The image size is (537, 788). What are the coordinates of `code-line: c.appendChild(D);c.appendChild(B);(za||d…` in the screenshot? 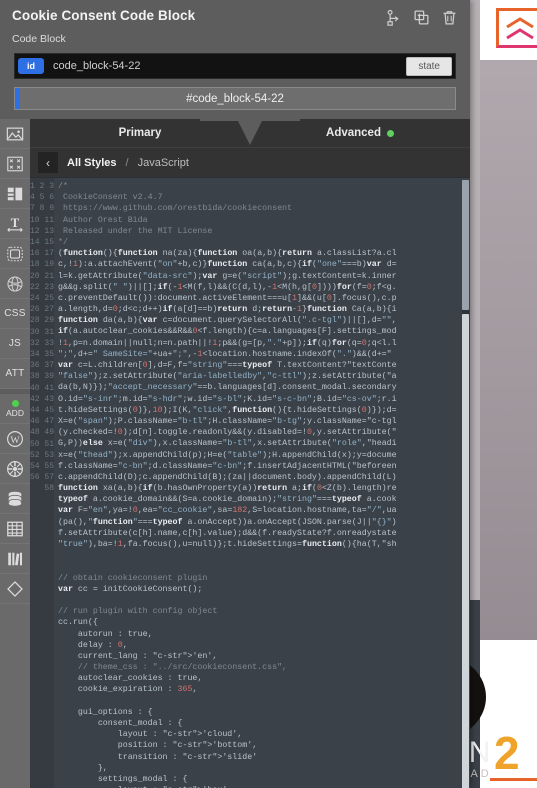 It's located at (227, 477).